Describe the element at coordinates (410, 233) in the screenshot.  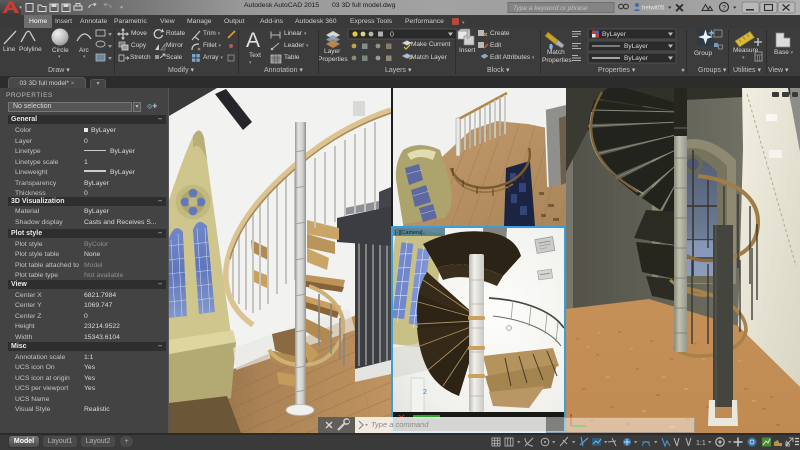
I see `svg-text: [-][Camera]..` at that location.